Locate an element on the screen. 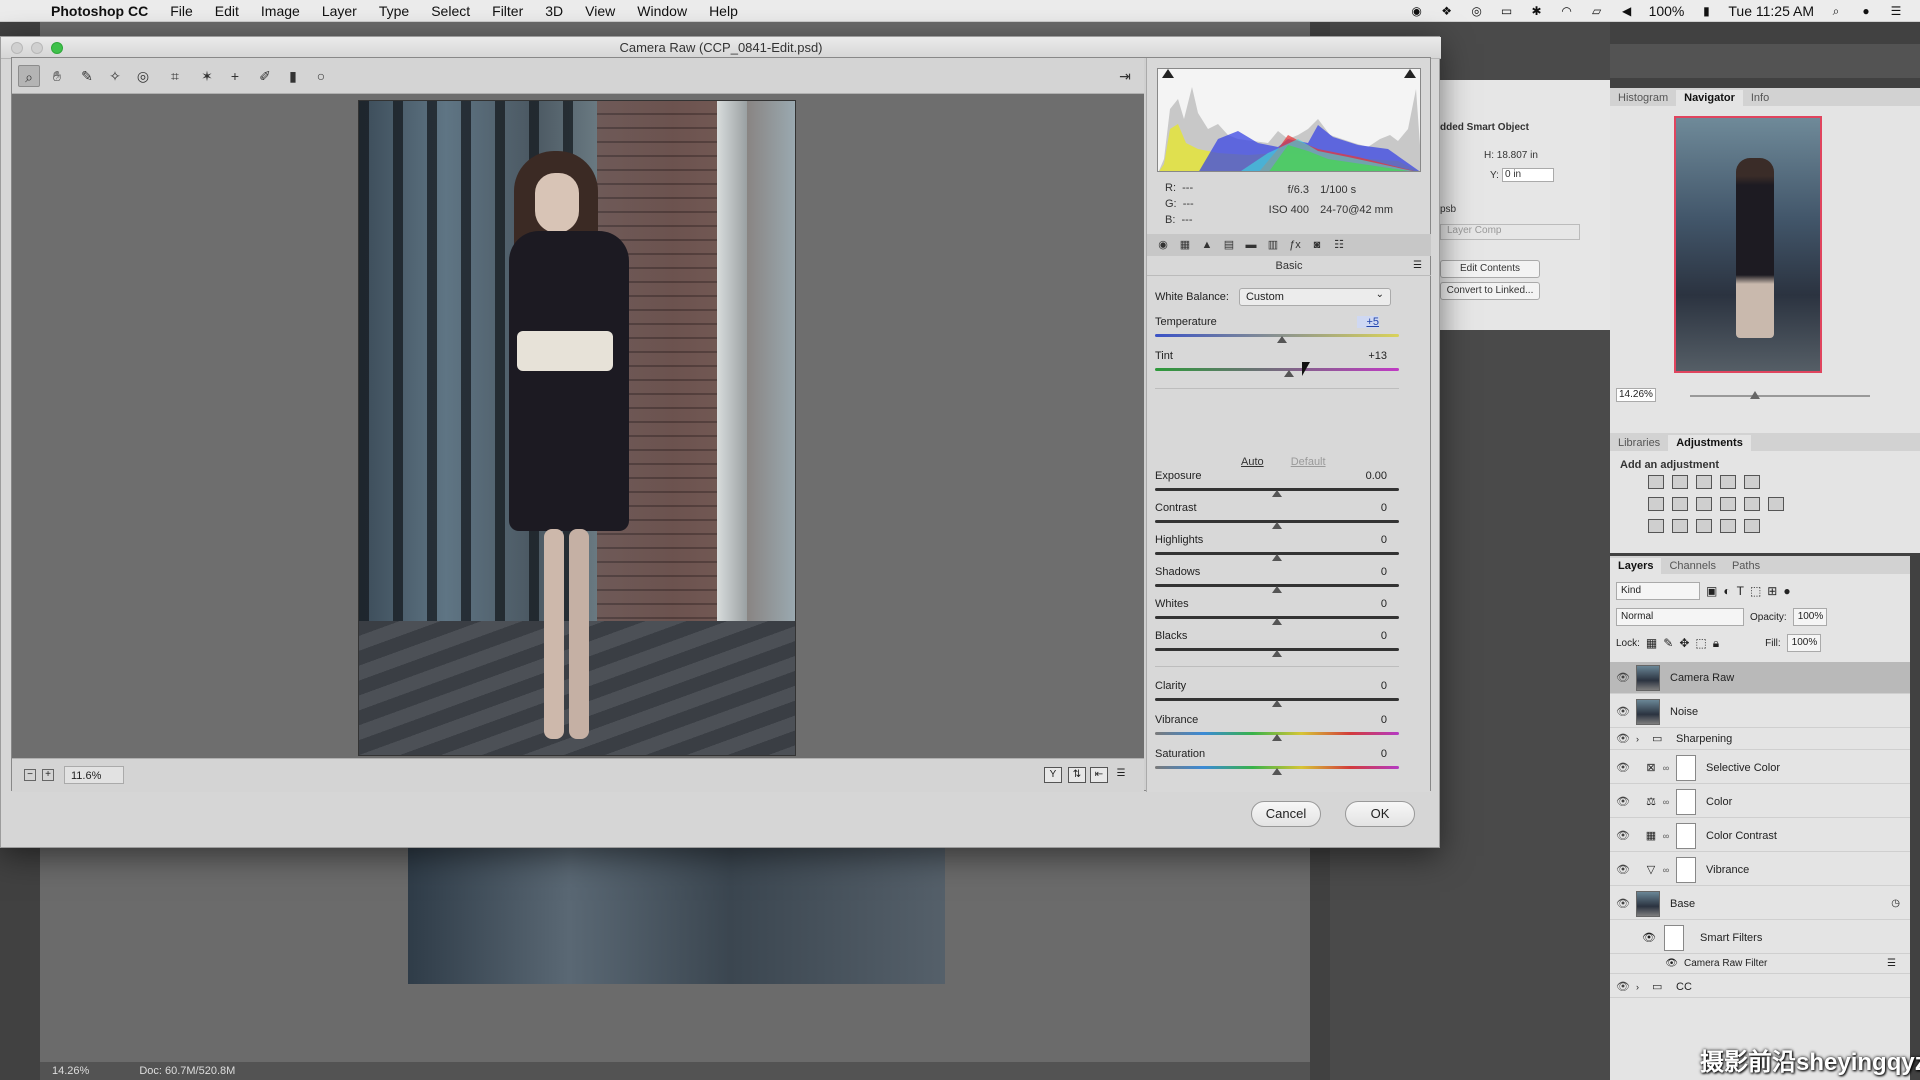 The width and height of the screenshot is (1920, 1080). fill-field: 100% is located at coordinates (1803, 643).